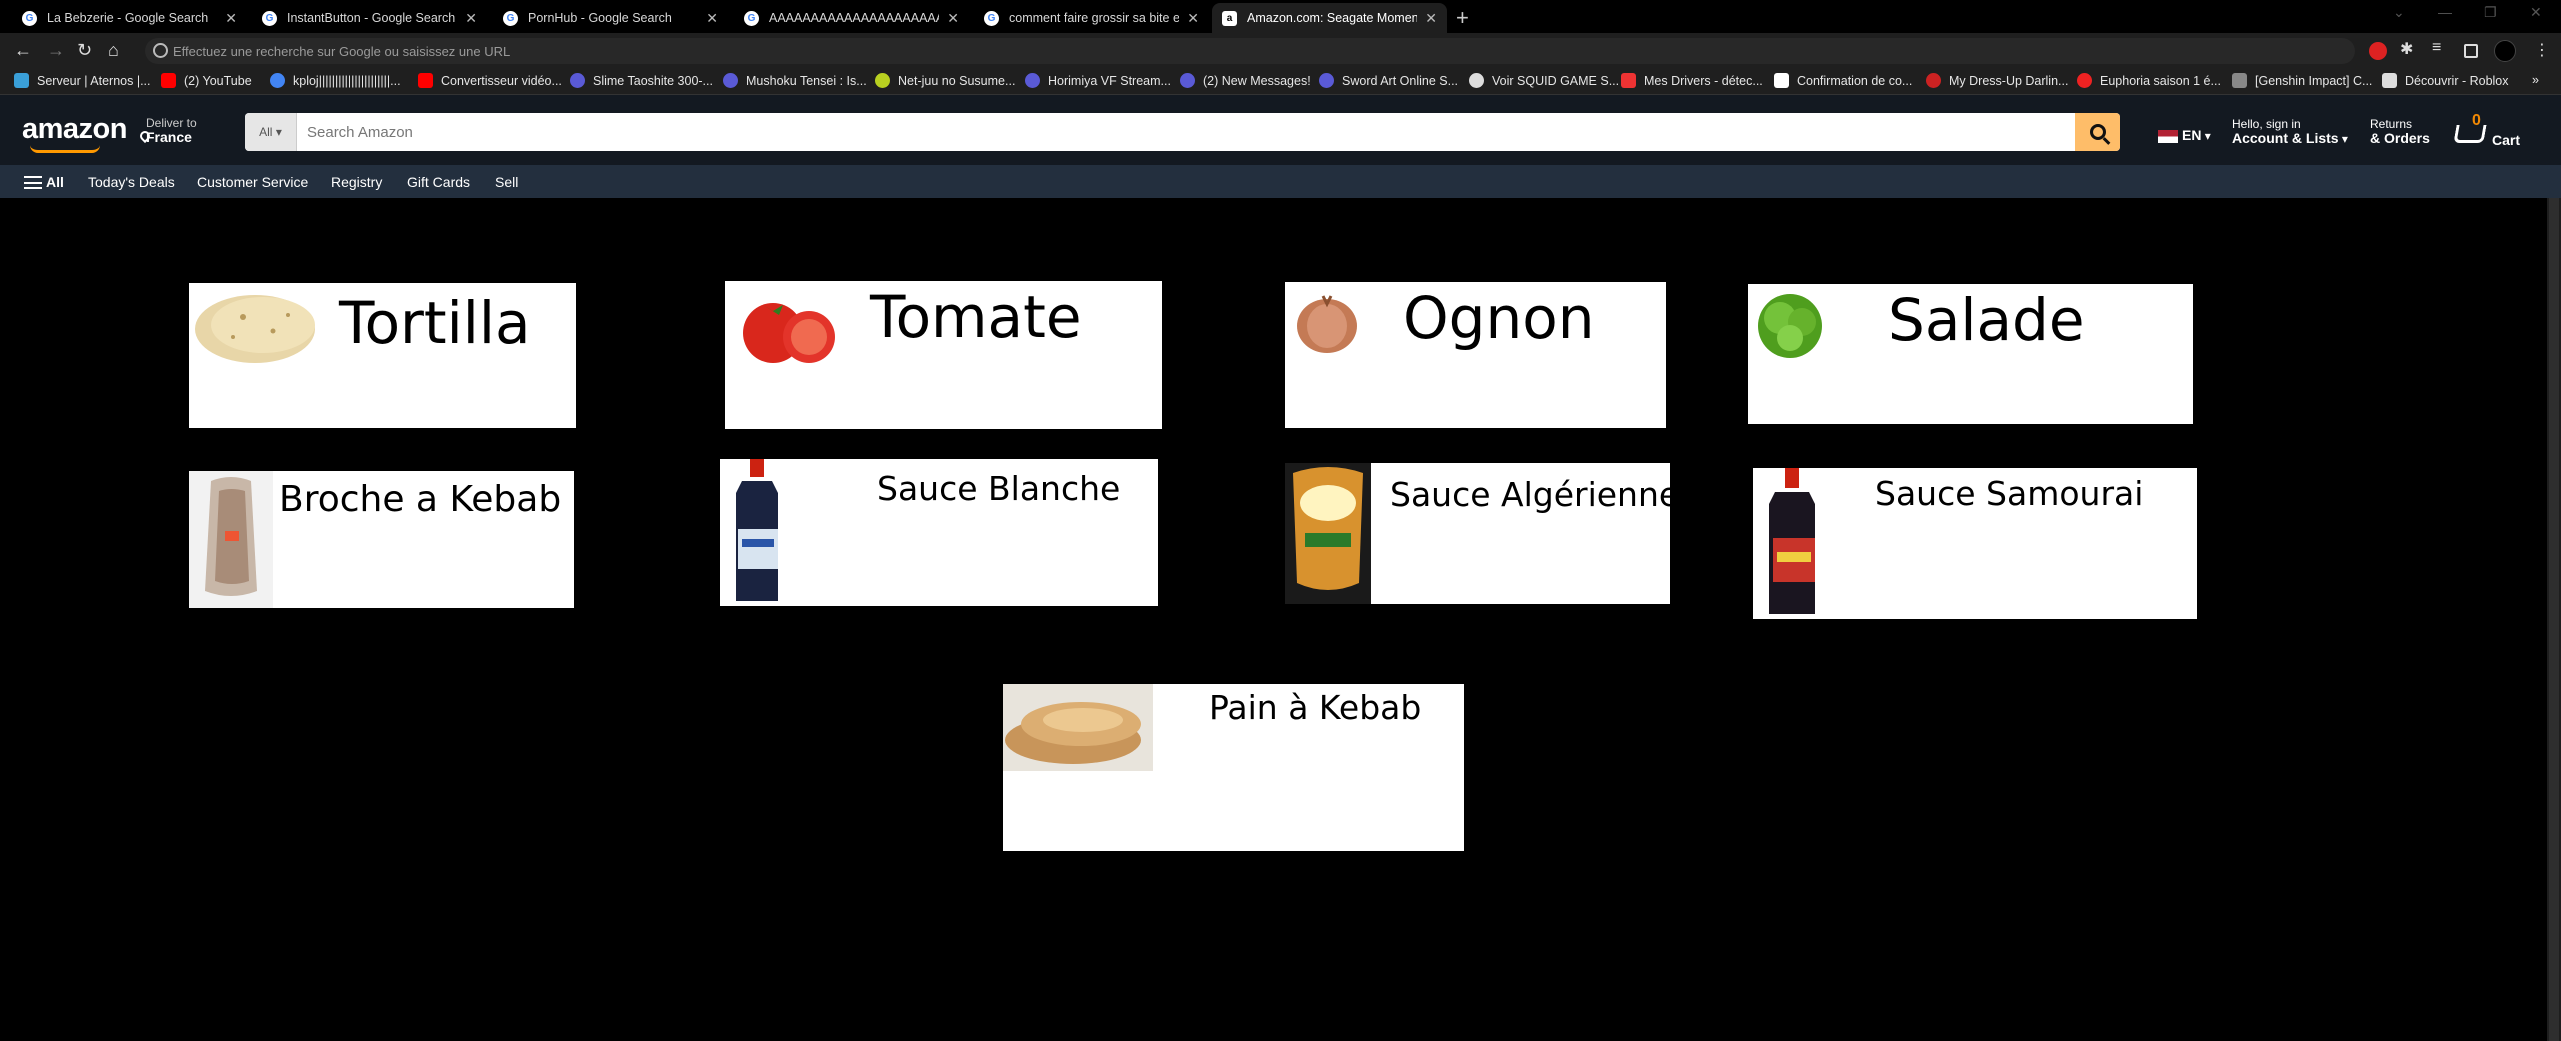 The height and width of the screenshot is (1041, 2561). I want to click on playlist-icon: ≡, so click(2441, 48).